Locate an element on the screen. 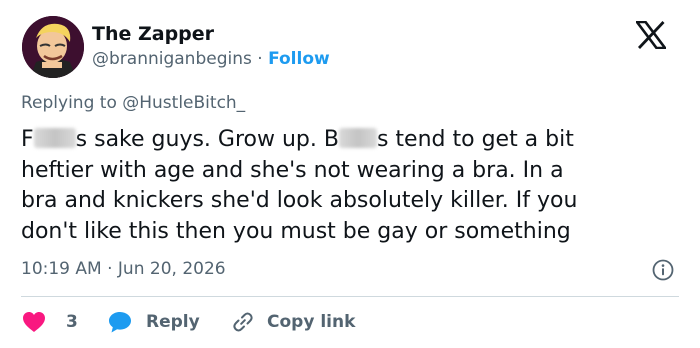  speech-bubble-icon is located at coordinates (120, 322).